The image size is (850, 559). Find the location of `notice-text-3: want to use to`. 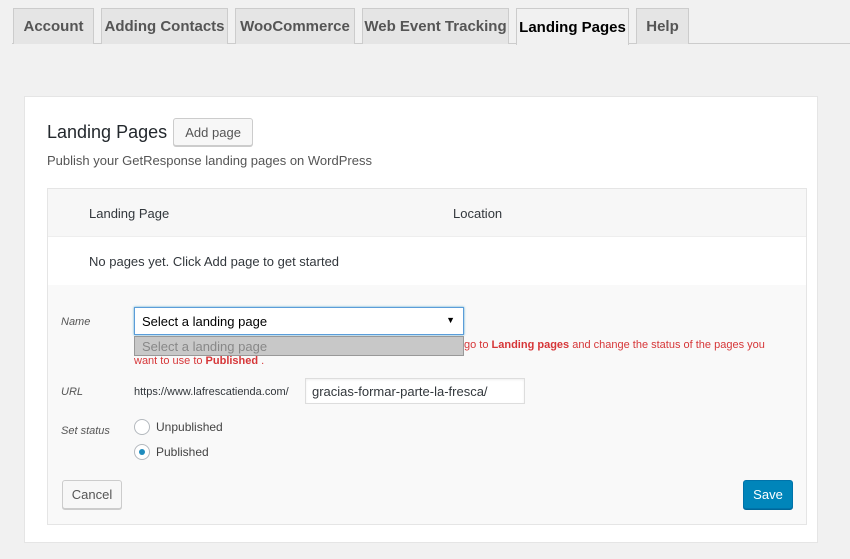

notice-text-3: want to use to is located at coordinates (170, 361).